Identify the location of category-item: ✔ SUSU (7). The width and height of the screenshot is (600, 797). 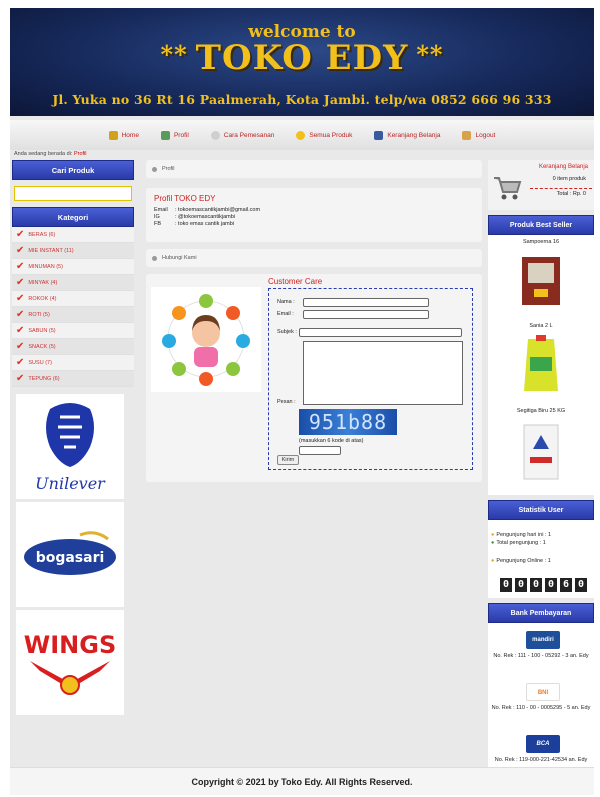
(73, 363).